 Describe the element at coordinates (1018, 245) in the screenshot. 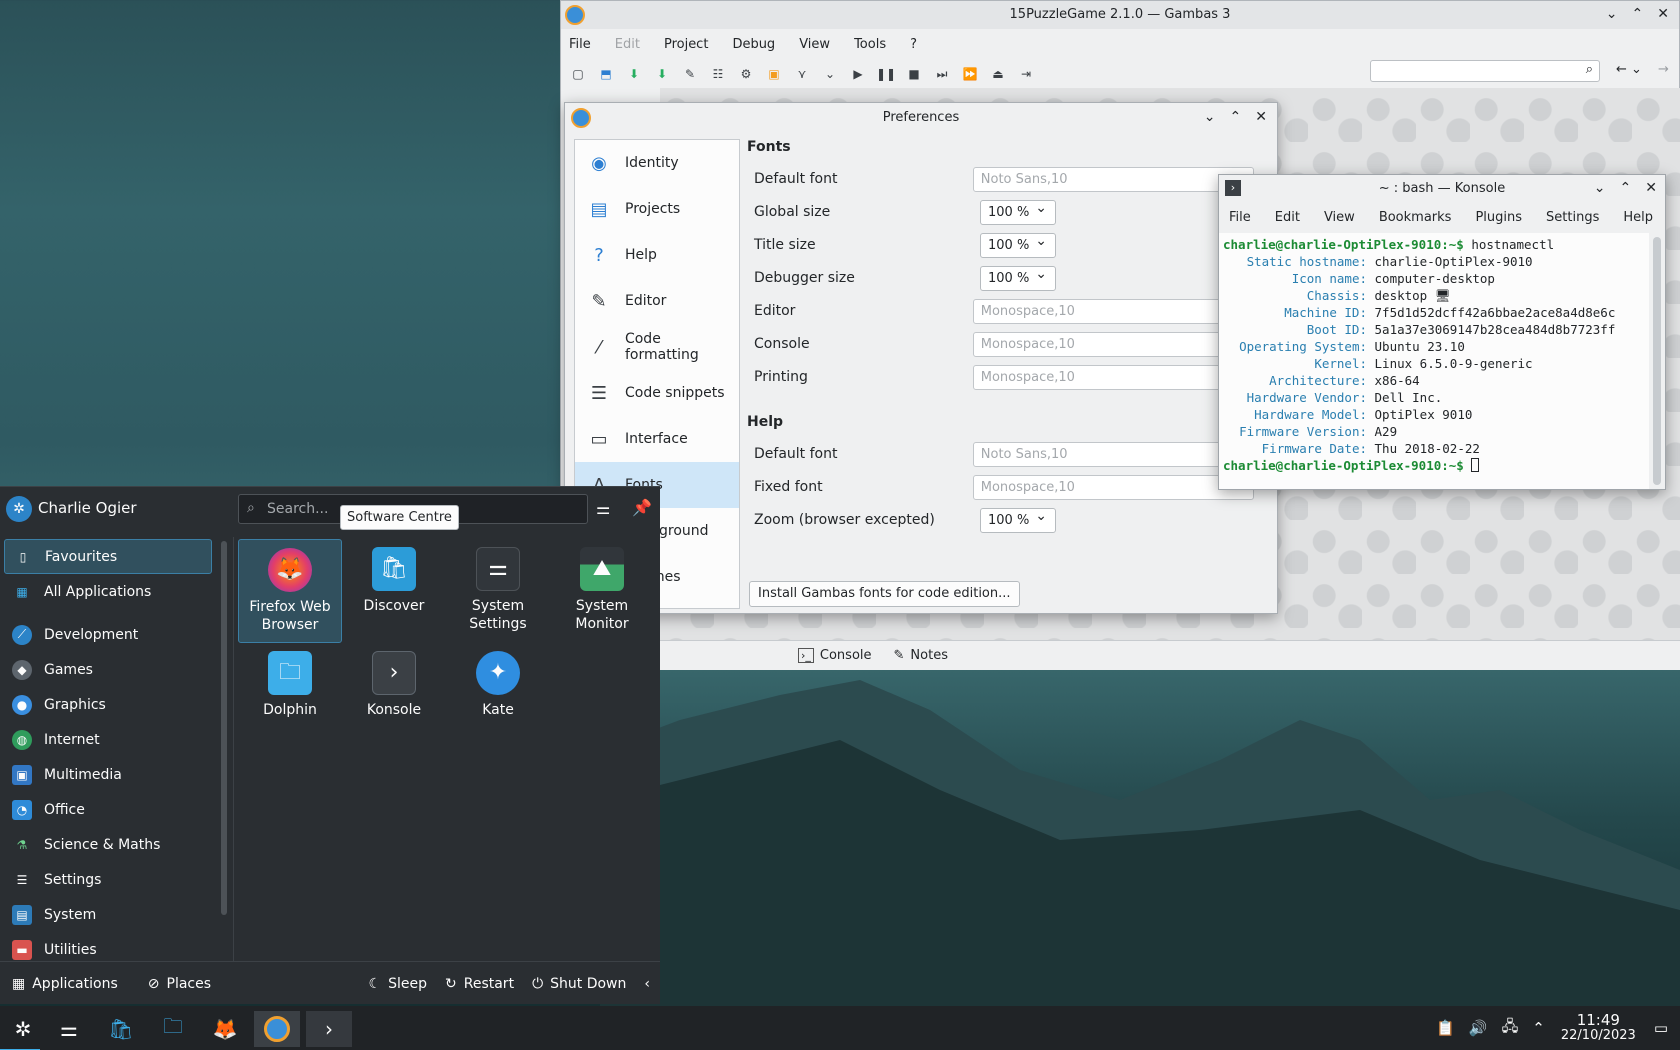

I see `title-size-combo: 100 %` at that location.